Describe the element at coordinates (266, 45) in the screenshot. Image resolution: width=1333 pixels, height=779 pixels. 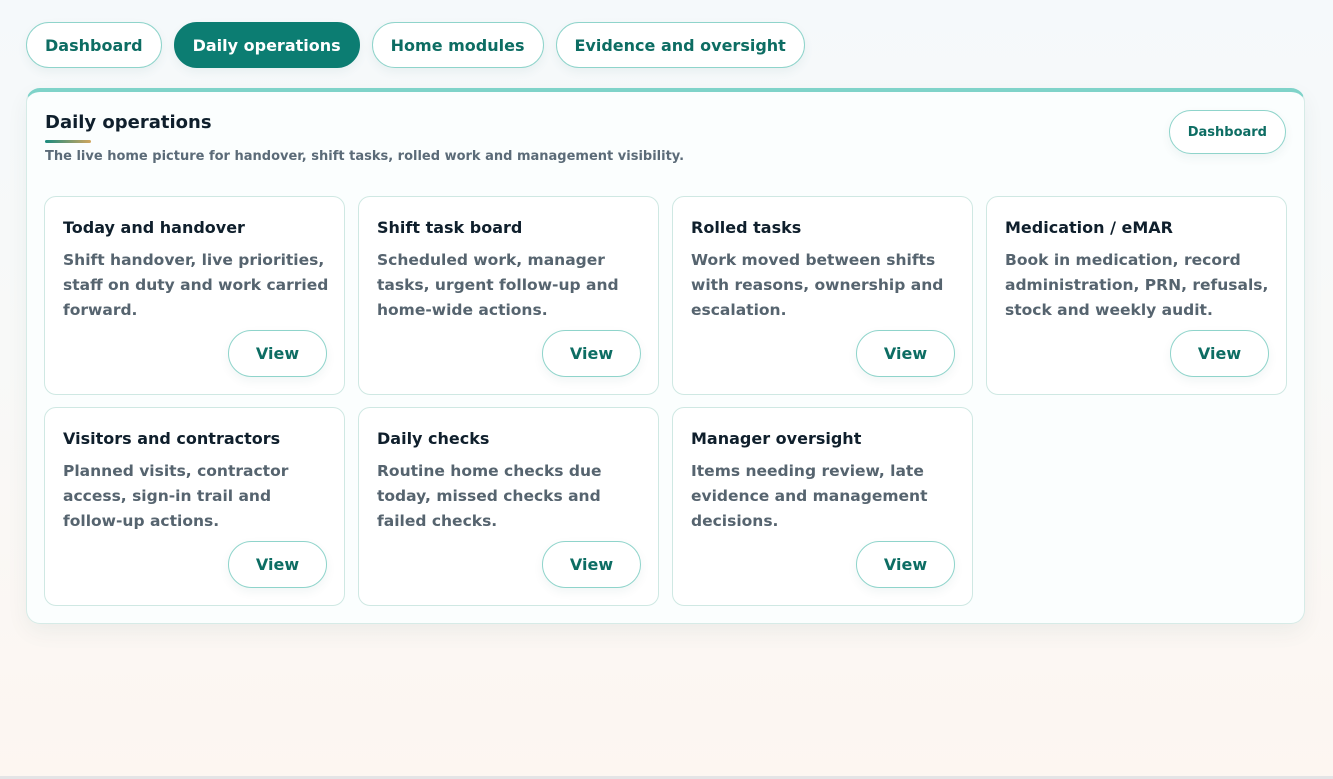
I see `tab-daily-operations: Daily operations` at that location.